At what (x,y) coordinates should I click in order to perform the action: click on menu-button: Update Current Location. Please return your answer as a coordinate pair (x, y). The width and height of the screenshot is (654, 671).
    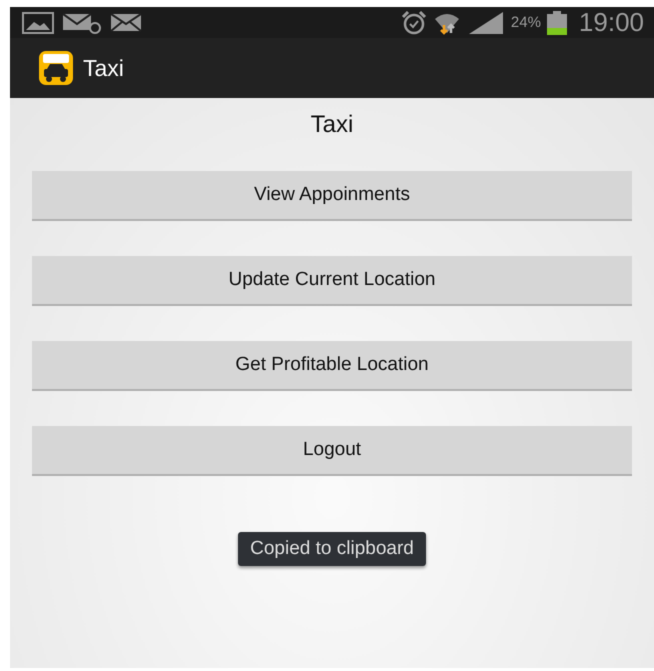
    Looking at the image, I should click on (332, 281).